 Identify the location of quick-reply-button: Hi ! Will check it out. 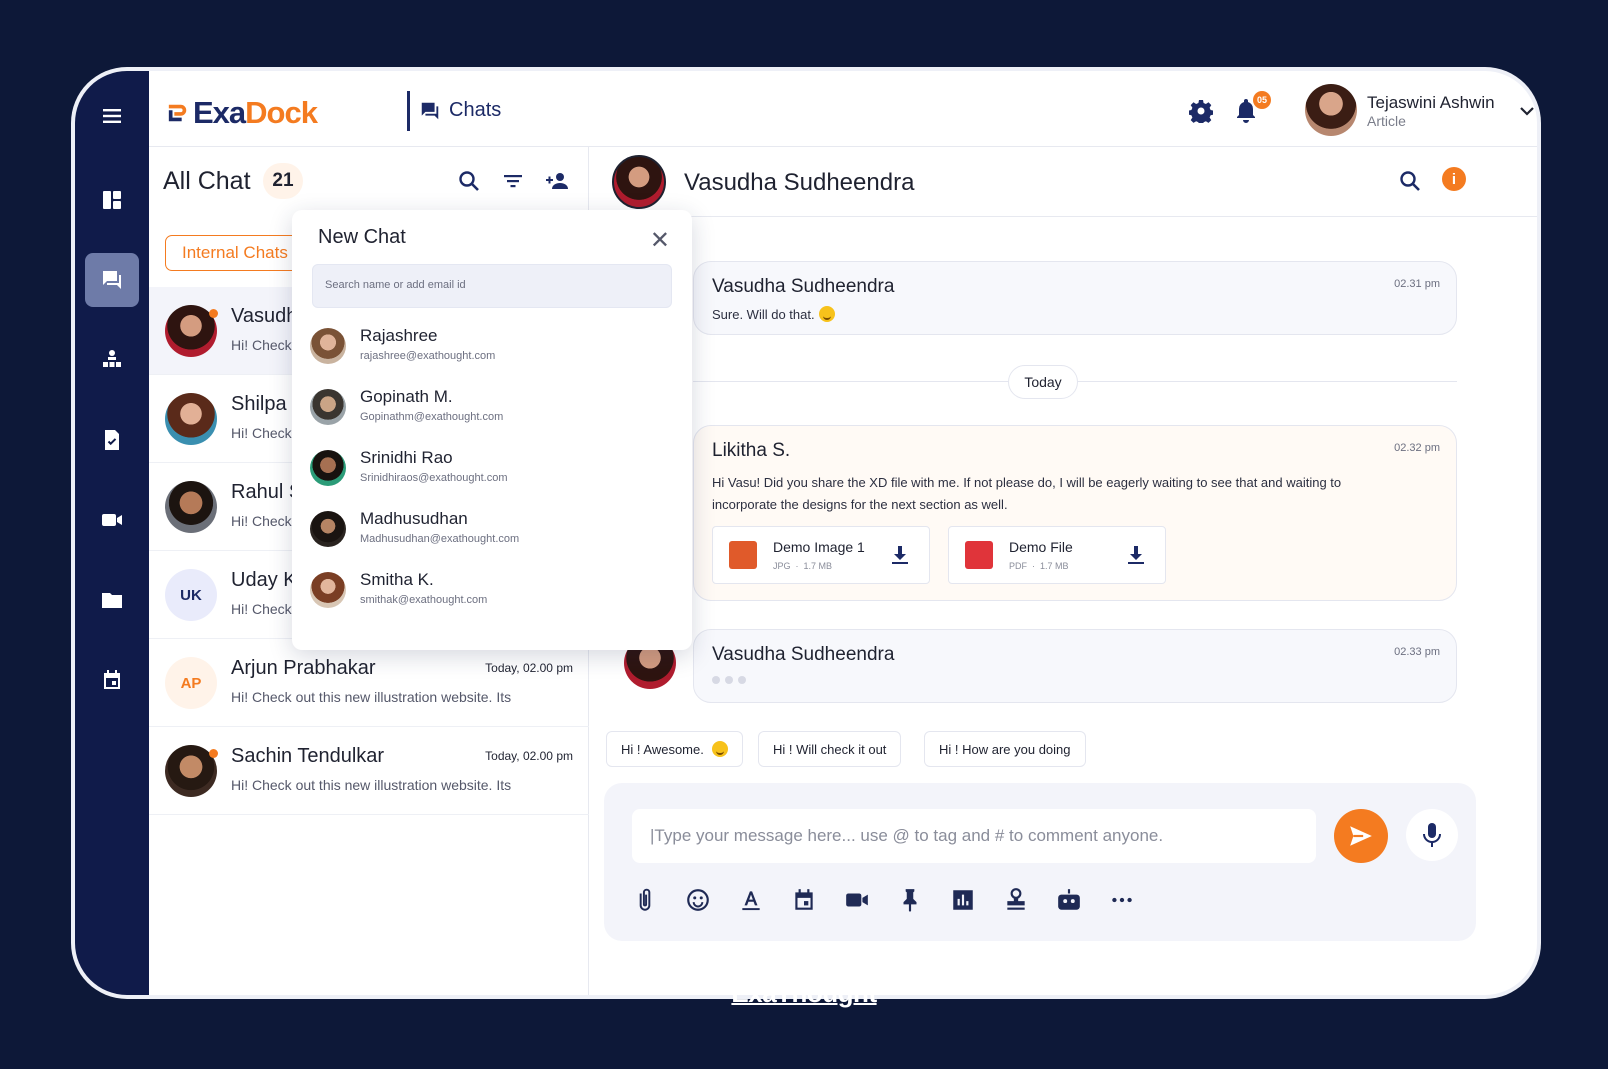
(830, 749).